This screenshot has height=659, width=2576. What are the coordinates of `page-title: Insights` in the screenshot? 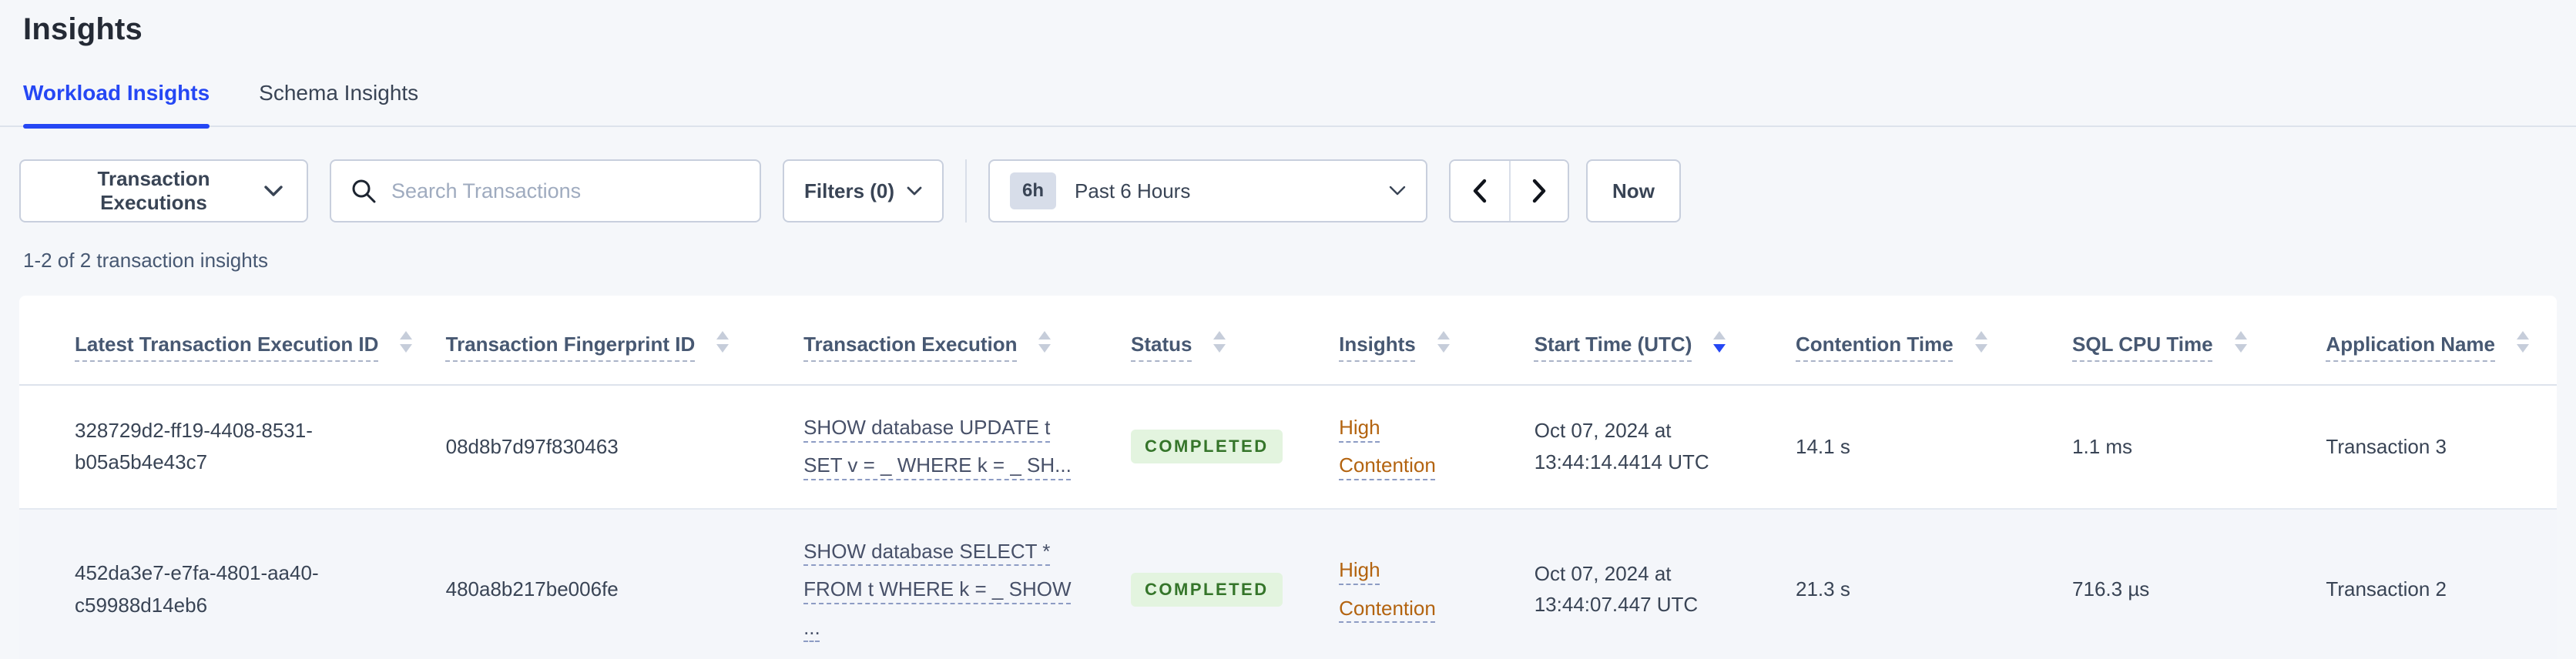 It's located at (83, 29).